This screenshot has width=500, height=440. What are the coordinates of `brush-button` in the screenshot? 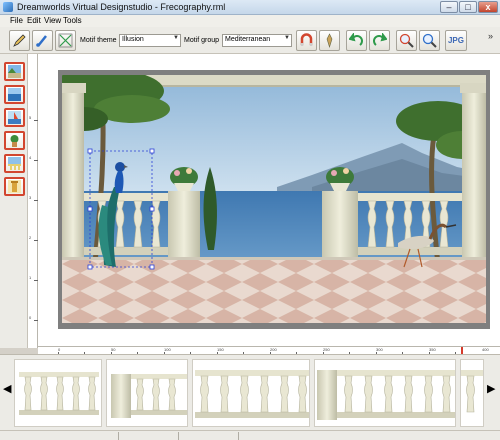 It's located at (42, 40).